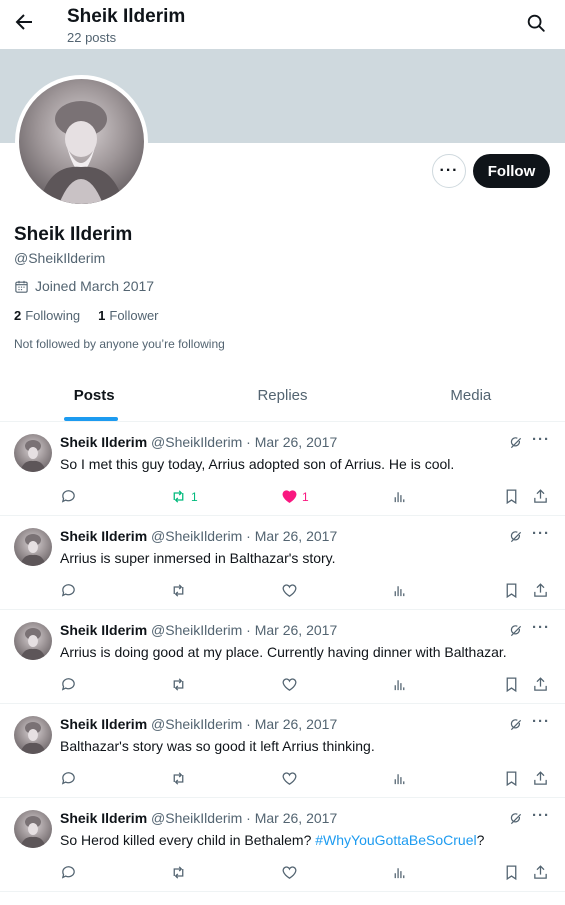 The width and height of the screenshot is (565, 905). I want to click on followers-link: 1 Follower, so click(128, 315).